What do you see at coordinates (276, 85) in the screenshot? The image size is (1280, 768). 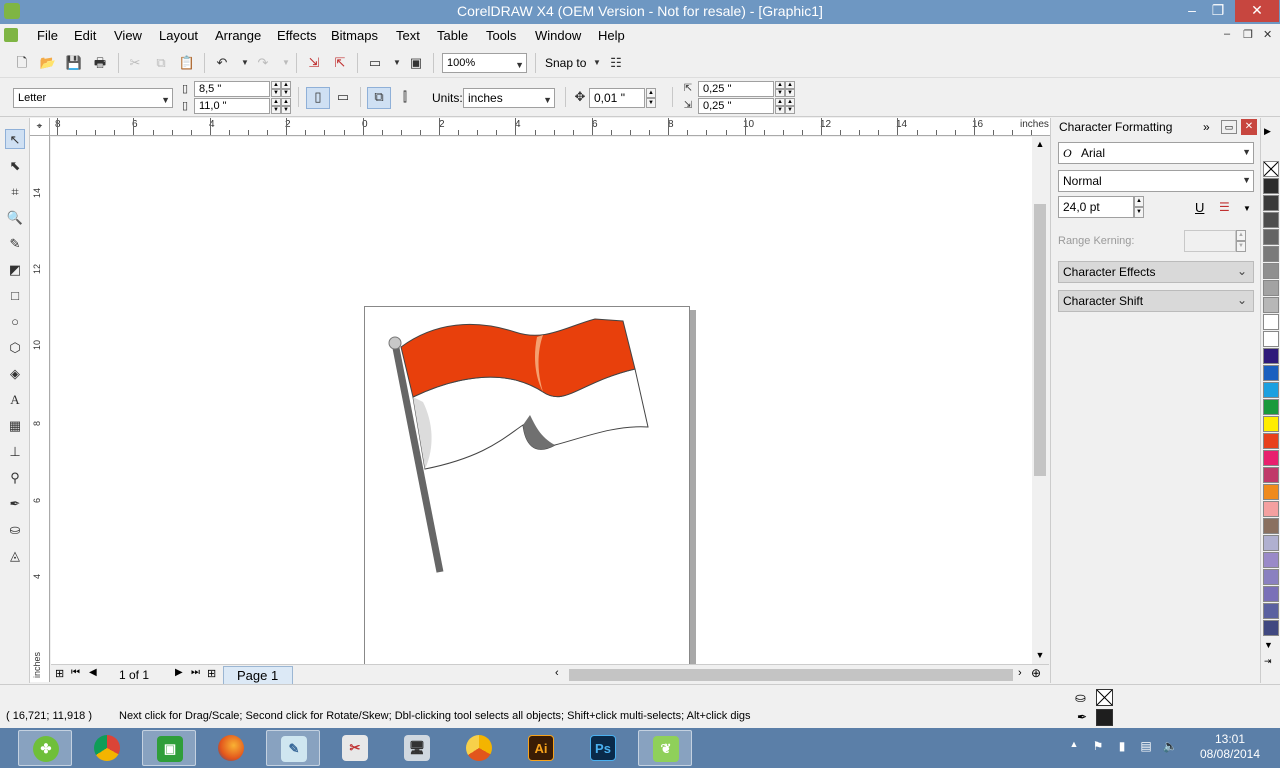 I see `width-up-spinner: ▲` at bounding box center [276, 85].